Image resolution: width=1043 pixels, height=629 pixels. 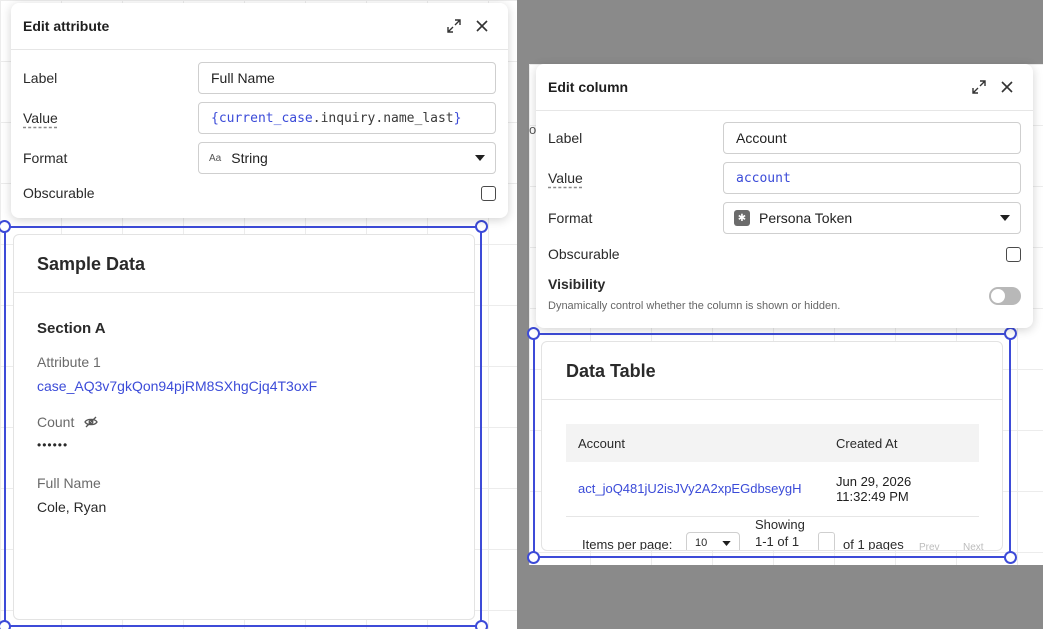 I want to click on format-select: Aa String, so click(x=347, y=158).